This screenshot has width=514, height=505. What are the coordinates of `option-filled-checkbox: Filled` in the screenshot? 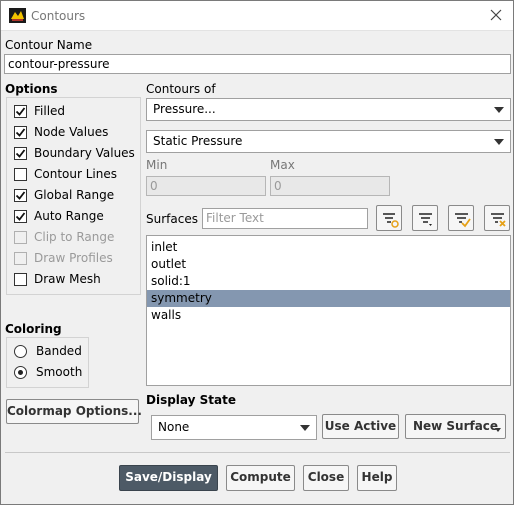 It's located at (39, 111).